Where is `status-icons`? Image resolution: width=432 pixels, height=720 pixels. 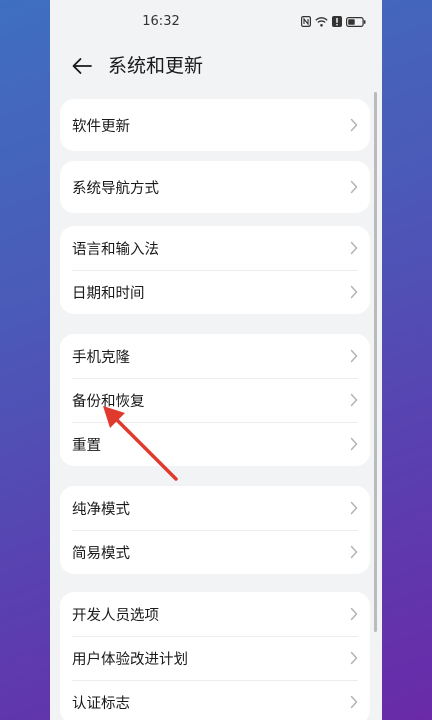
status-icons is located at coordinates (333, 21).